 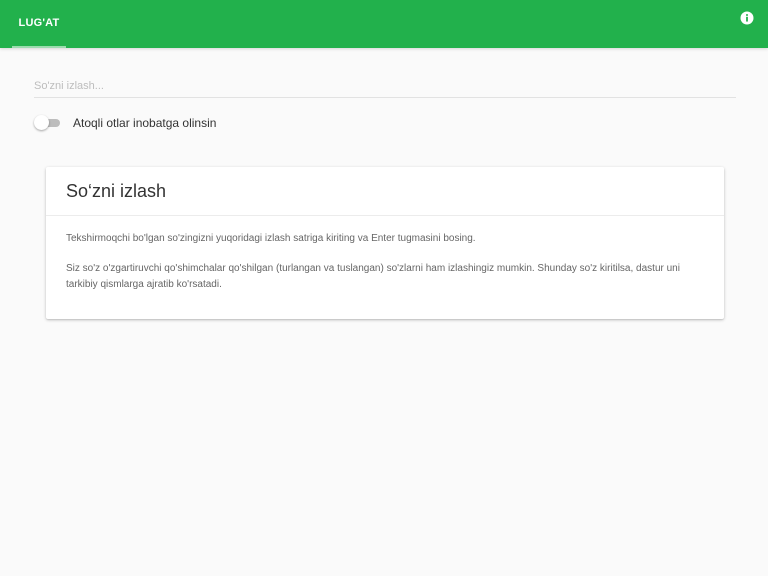 I want to click on toggle-thumb, so click(x=41, y=122).